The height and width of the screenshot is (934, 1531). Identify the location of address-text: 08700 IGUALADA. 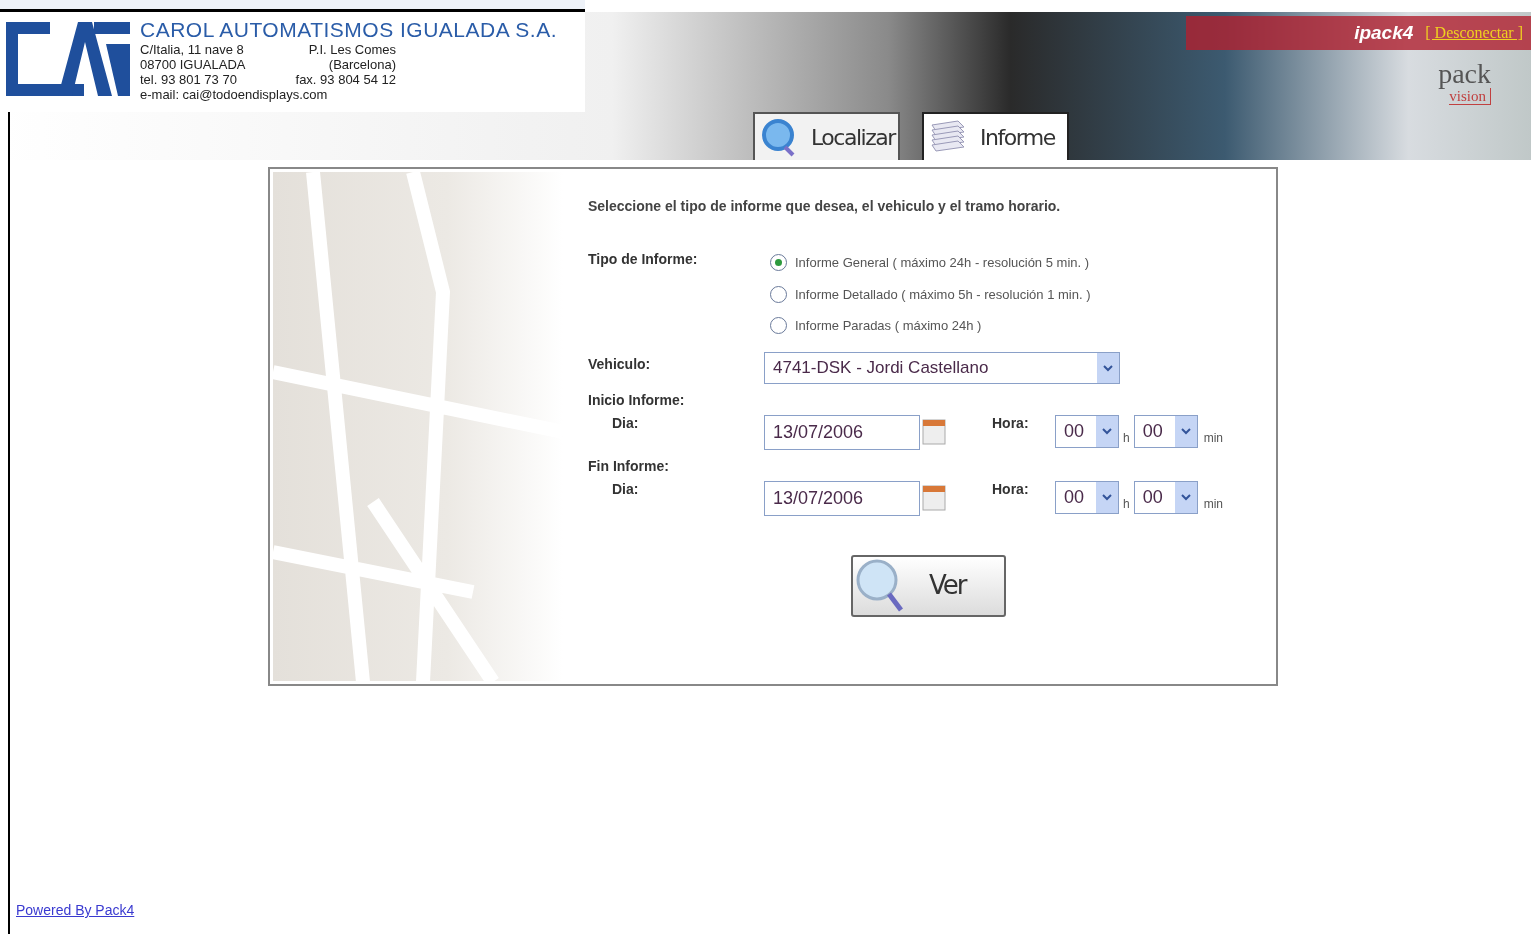
(193, 64).